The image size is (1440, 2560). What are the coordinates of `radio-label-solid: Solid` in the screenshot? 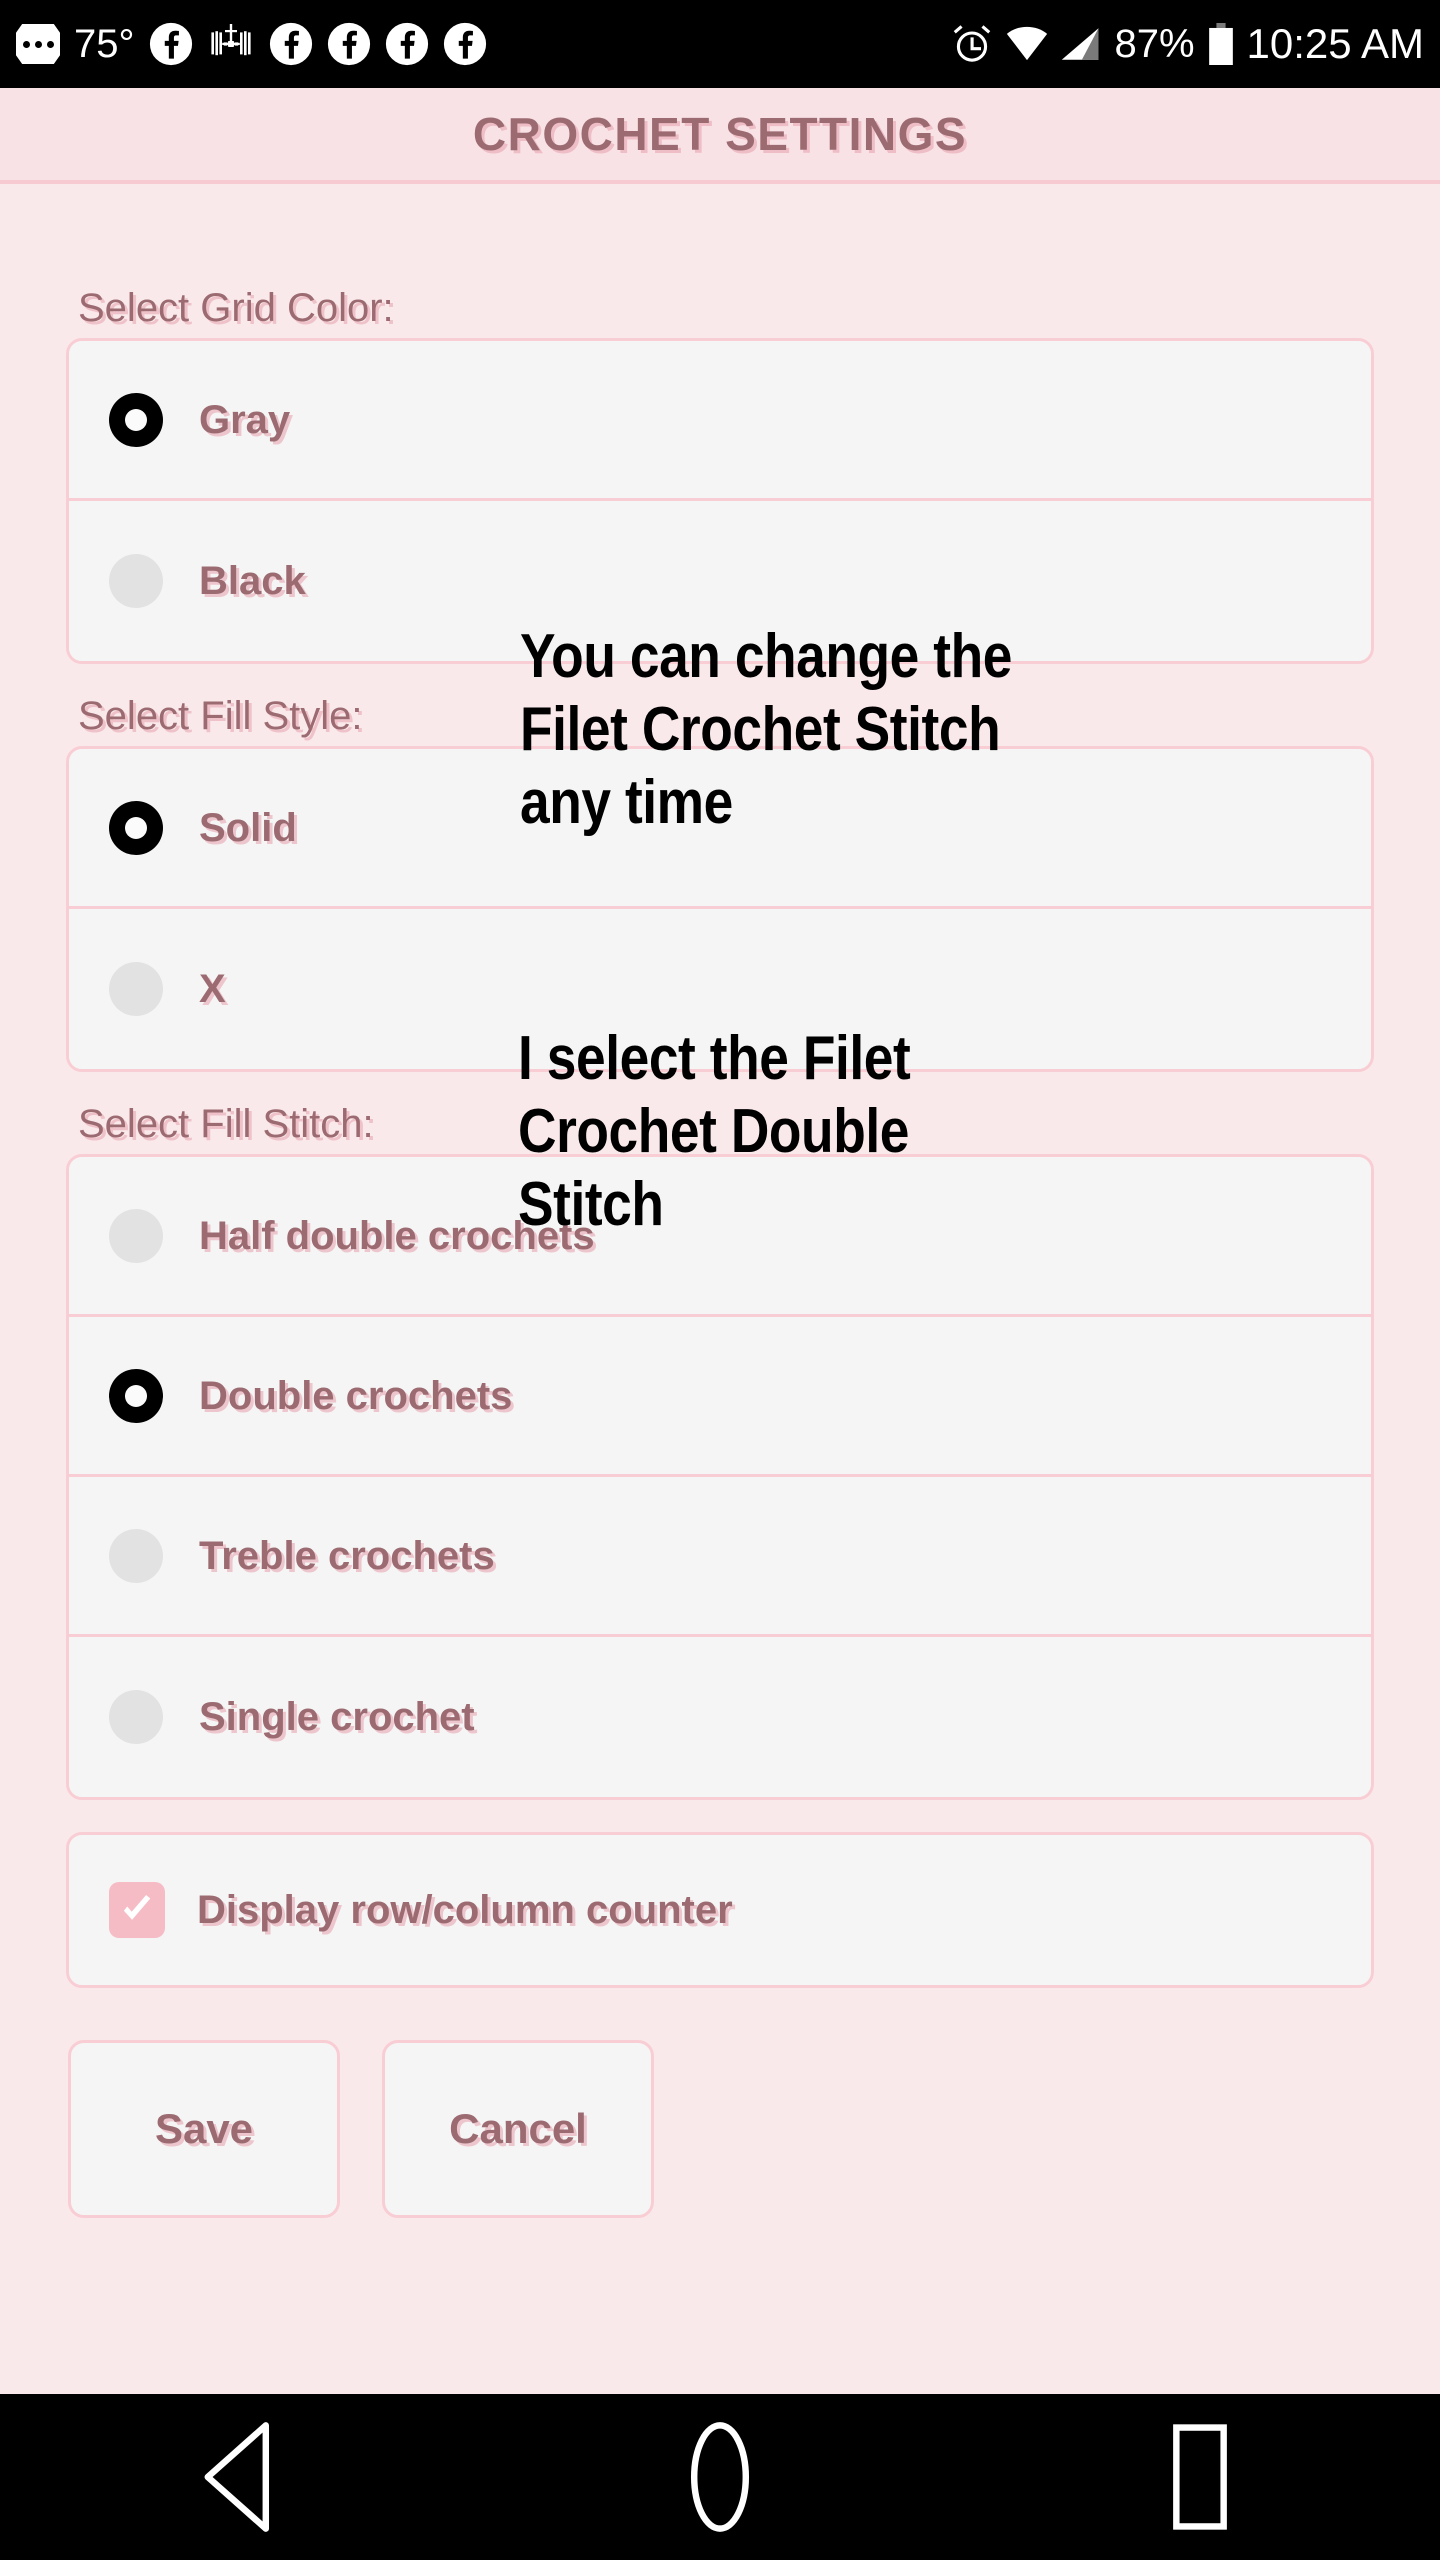 It's located at (248, 827).